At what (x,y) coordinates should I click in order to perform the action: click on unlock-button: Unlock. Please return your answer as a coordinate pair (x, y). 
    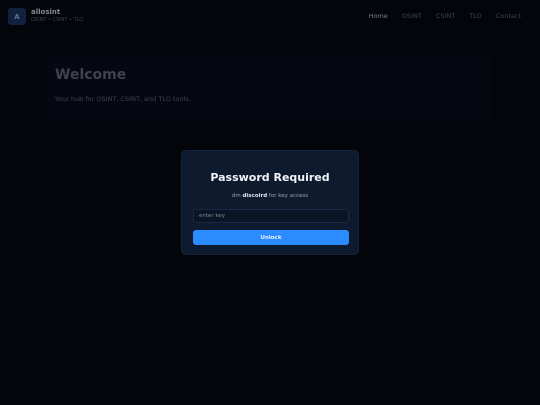
    Looking at the image, I should click on (271, 237).